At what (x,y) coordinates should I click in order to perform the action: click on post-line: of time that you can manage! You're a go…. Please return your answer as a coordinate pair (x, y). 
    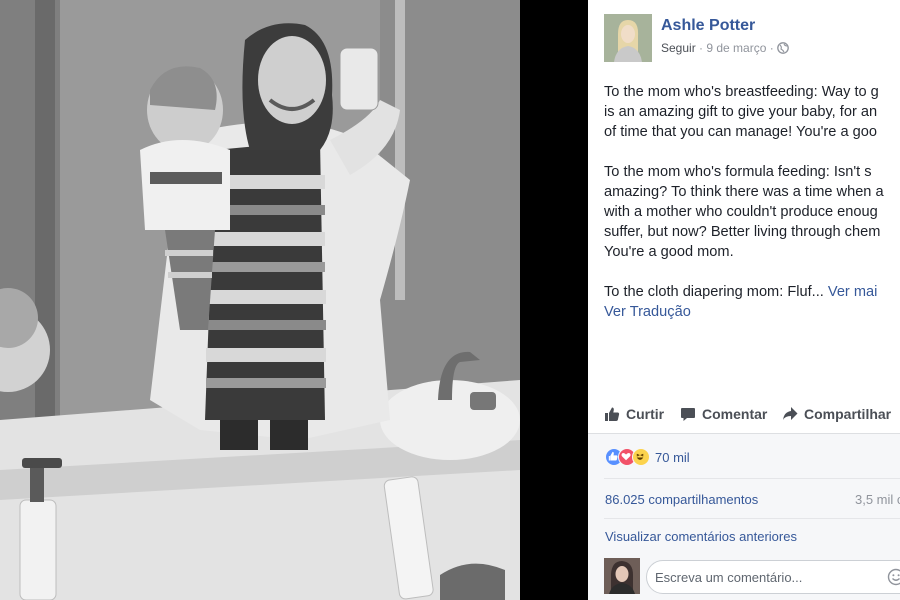
    Looking at the image, I should click on (740, 132).